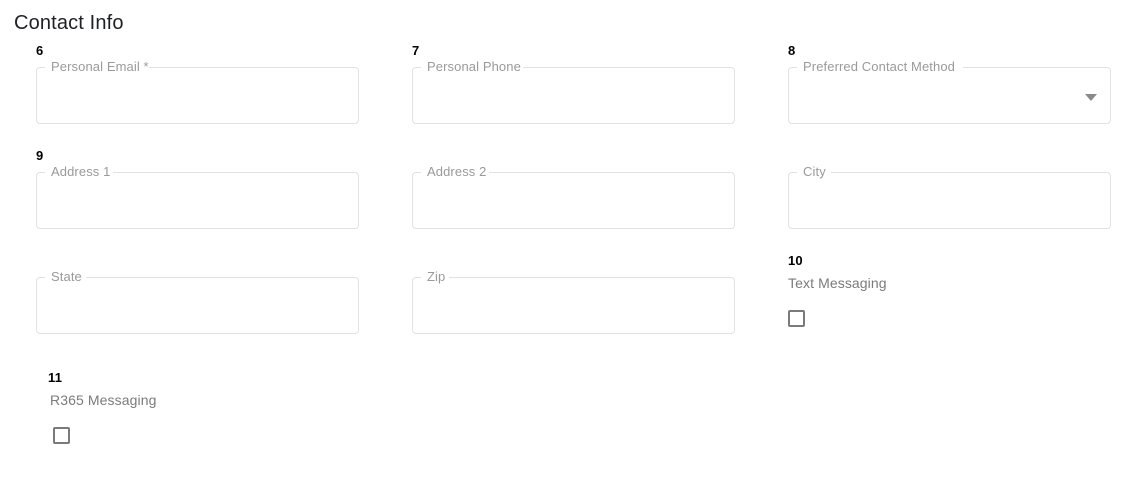 The image size is (1147, 501). I want to click on r365-messaging-checkbox, so click(61, 435).